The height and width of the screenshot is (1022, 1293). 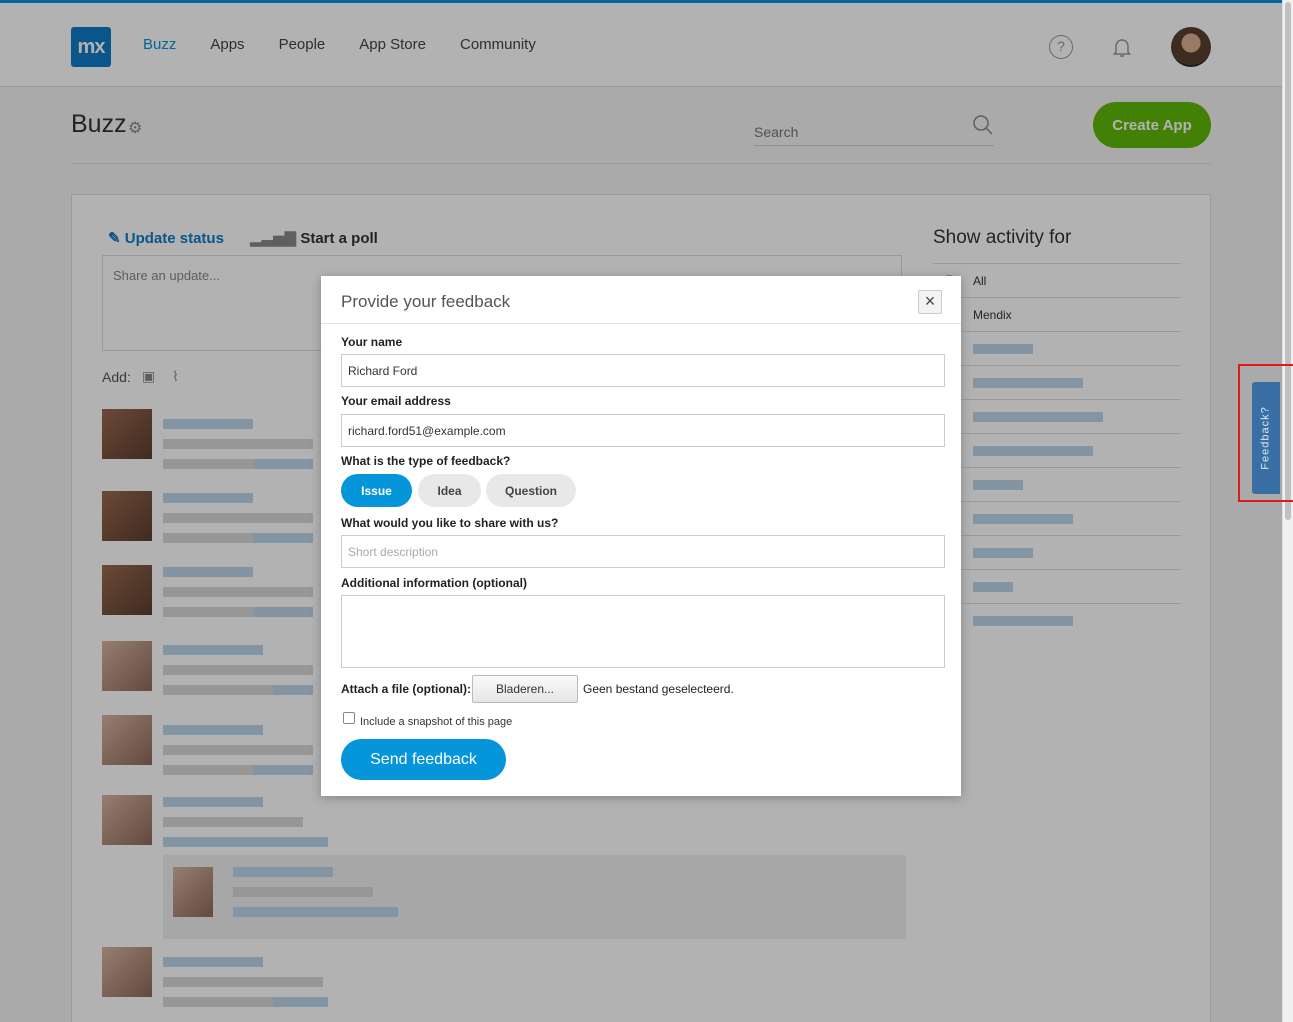 I want to click on email-label: Your email address, so click(x=396, y=401).